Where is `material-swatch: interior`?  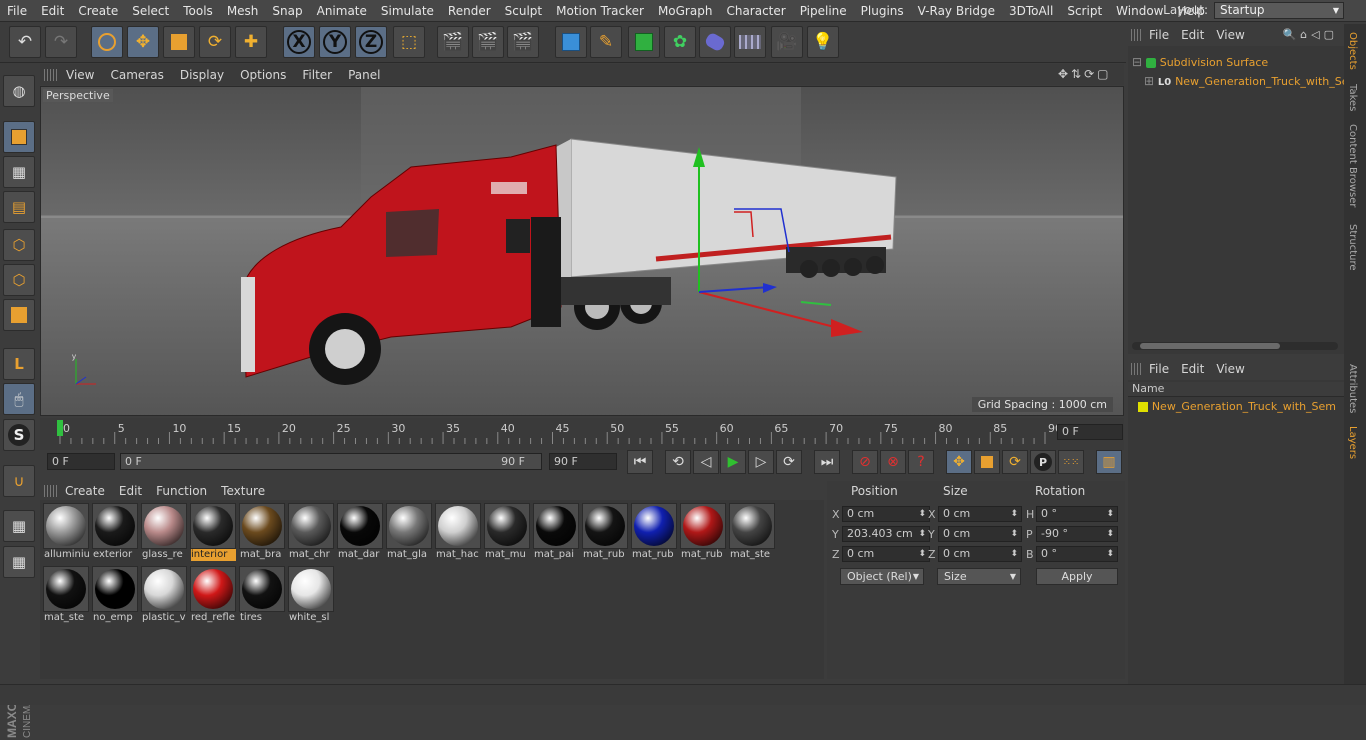
material-swatch: interior is located at coordinates (213, 532).